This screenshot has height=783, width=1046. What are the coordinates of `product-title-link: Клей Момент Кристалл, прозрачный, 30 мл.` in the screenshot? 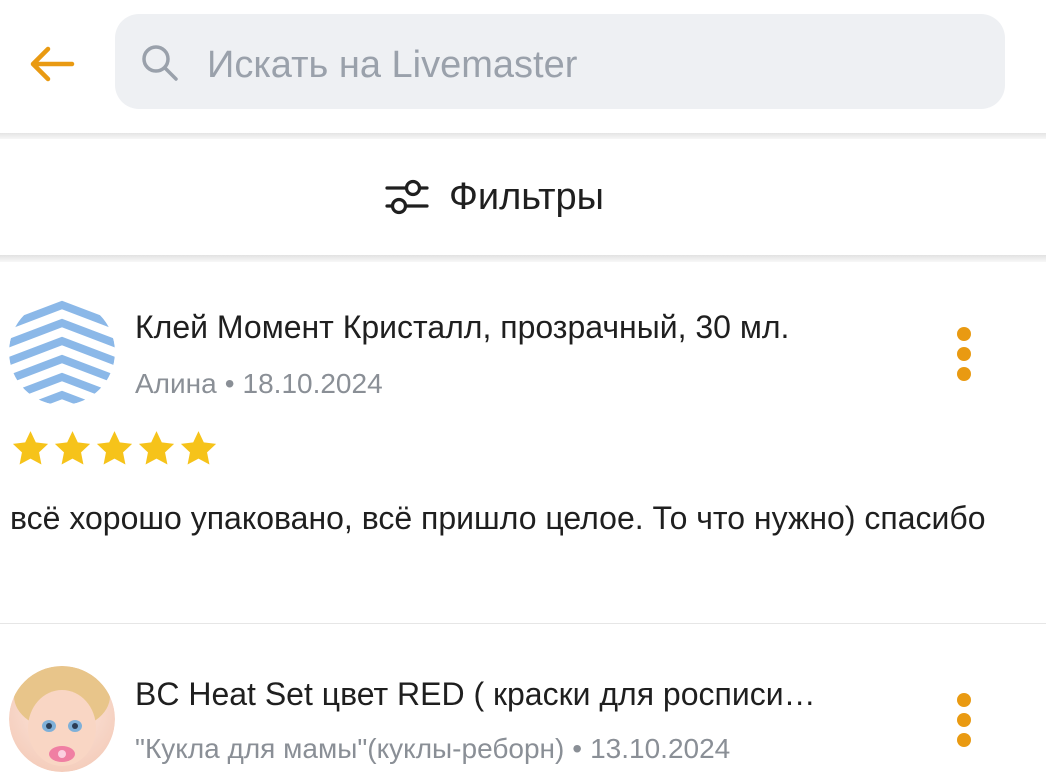 It's located at (525, 327).